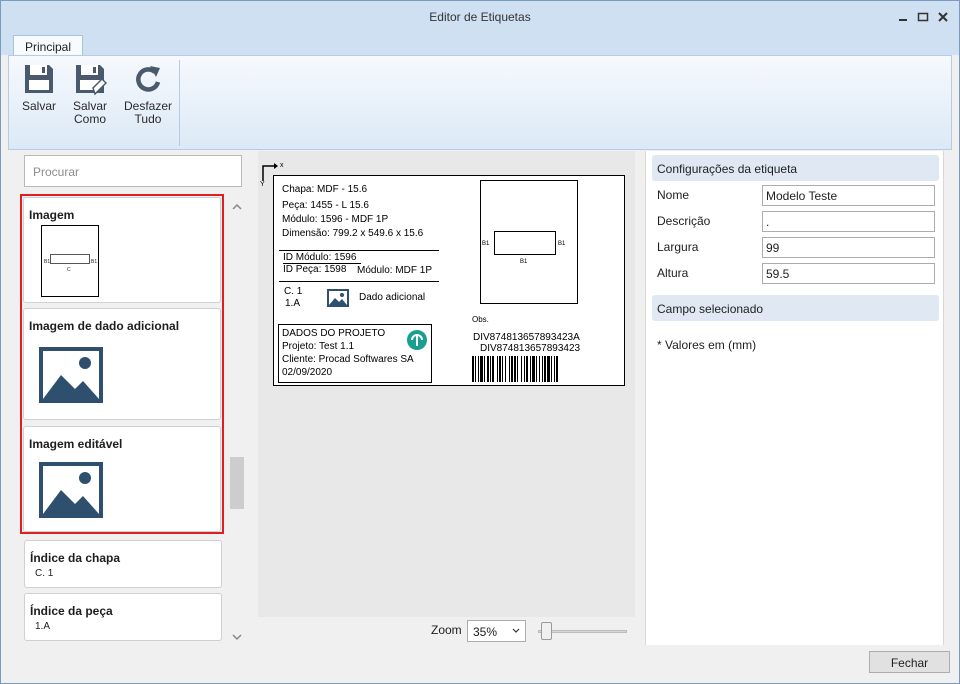  What do you see at coordinates (392, 298) in the screenshot?
I see `field-dado-adicional: Dado adicional` at bounding box center [392, 298].